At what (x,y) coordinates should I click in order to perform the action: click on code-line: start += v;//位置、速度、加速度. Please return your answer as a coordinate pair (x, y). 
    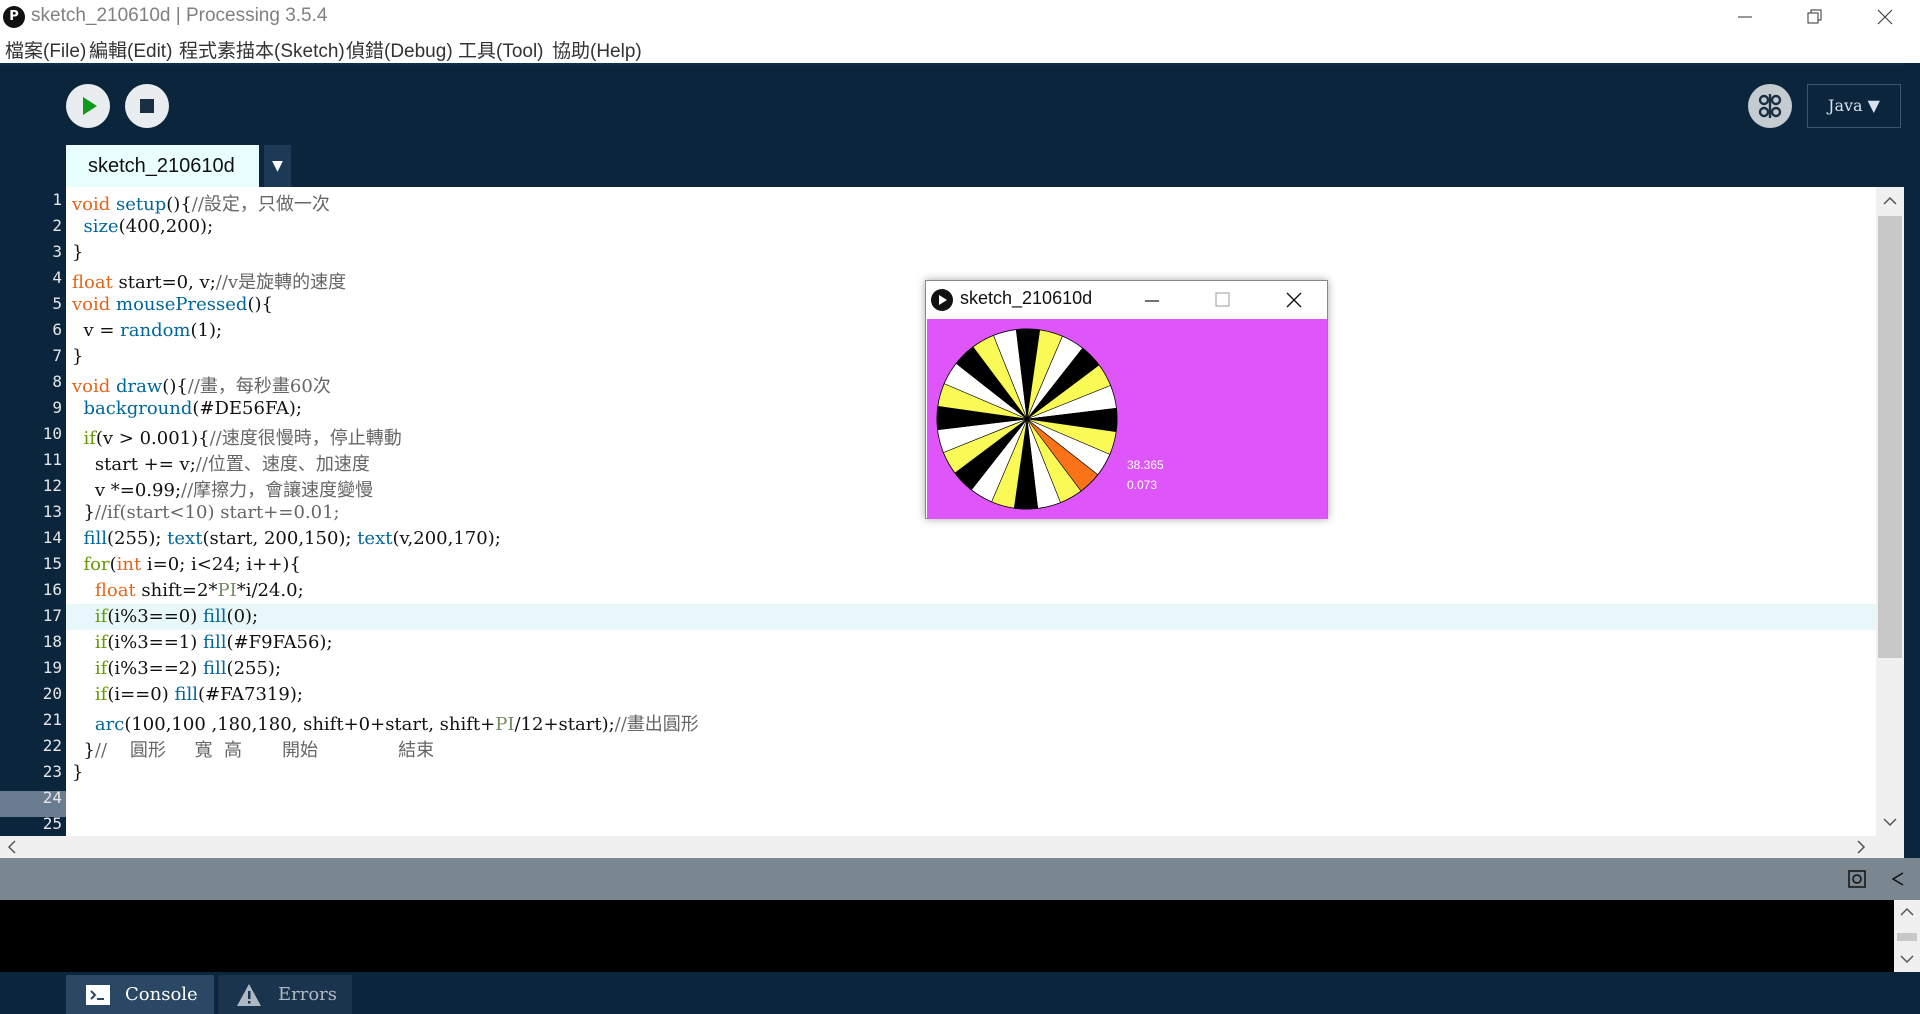
    Looking at the image, I should click on (221, 463).